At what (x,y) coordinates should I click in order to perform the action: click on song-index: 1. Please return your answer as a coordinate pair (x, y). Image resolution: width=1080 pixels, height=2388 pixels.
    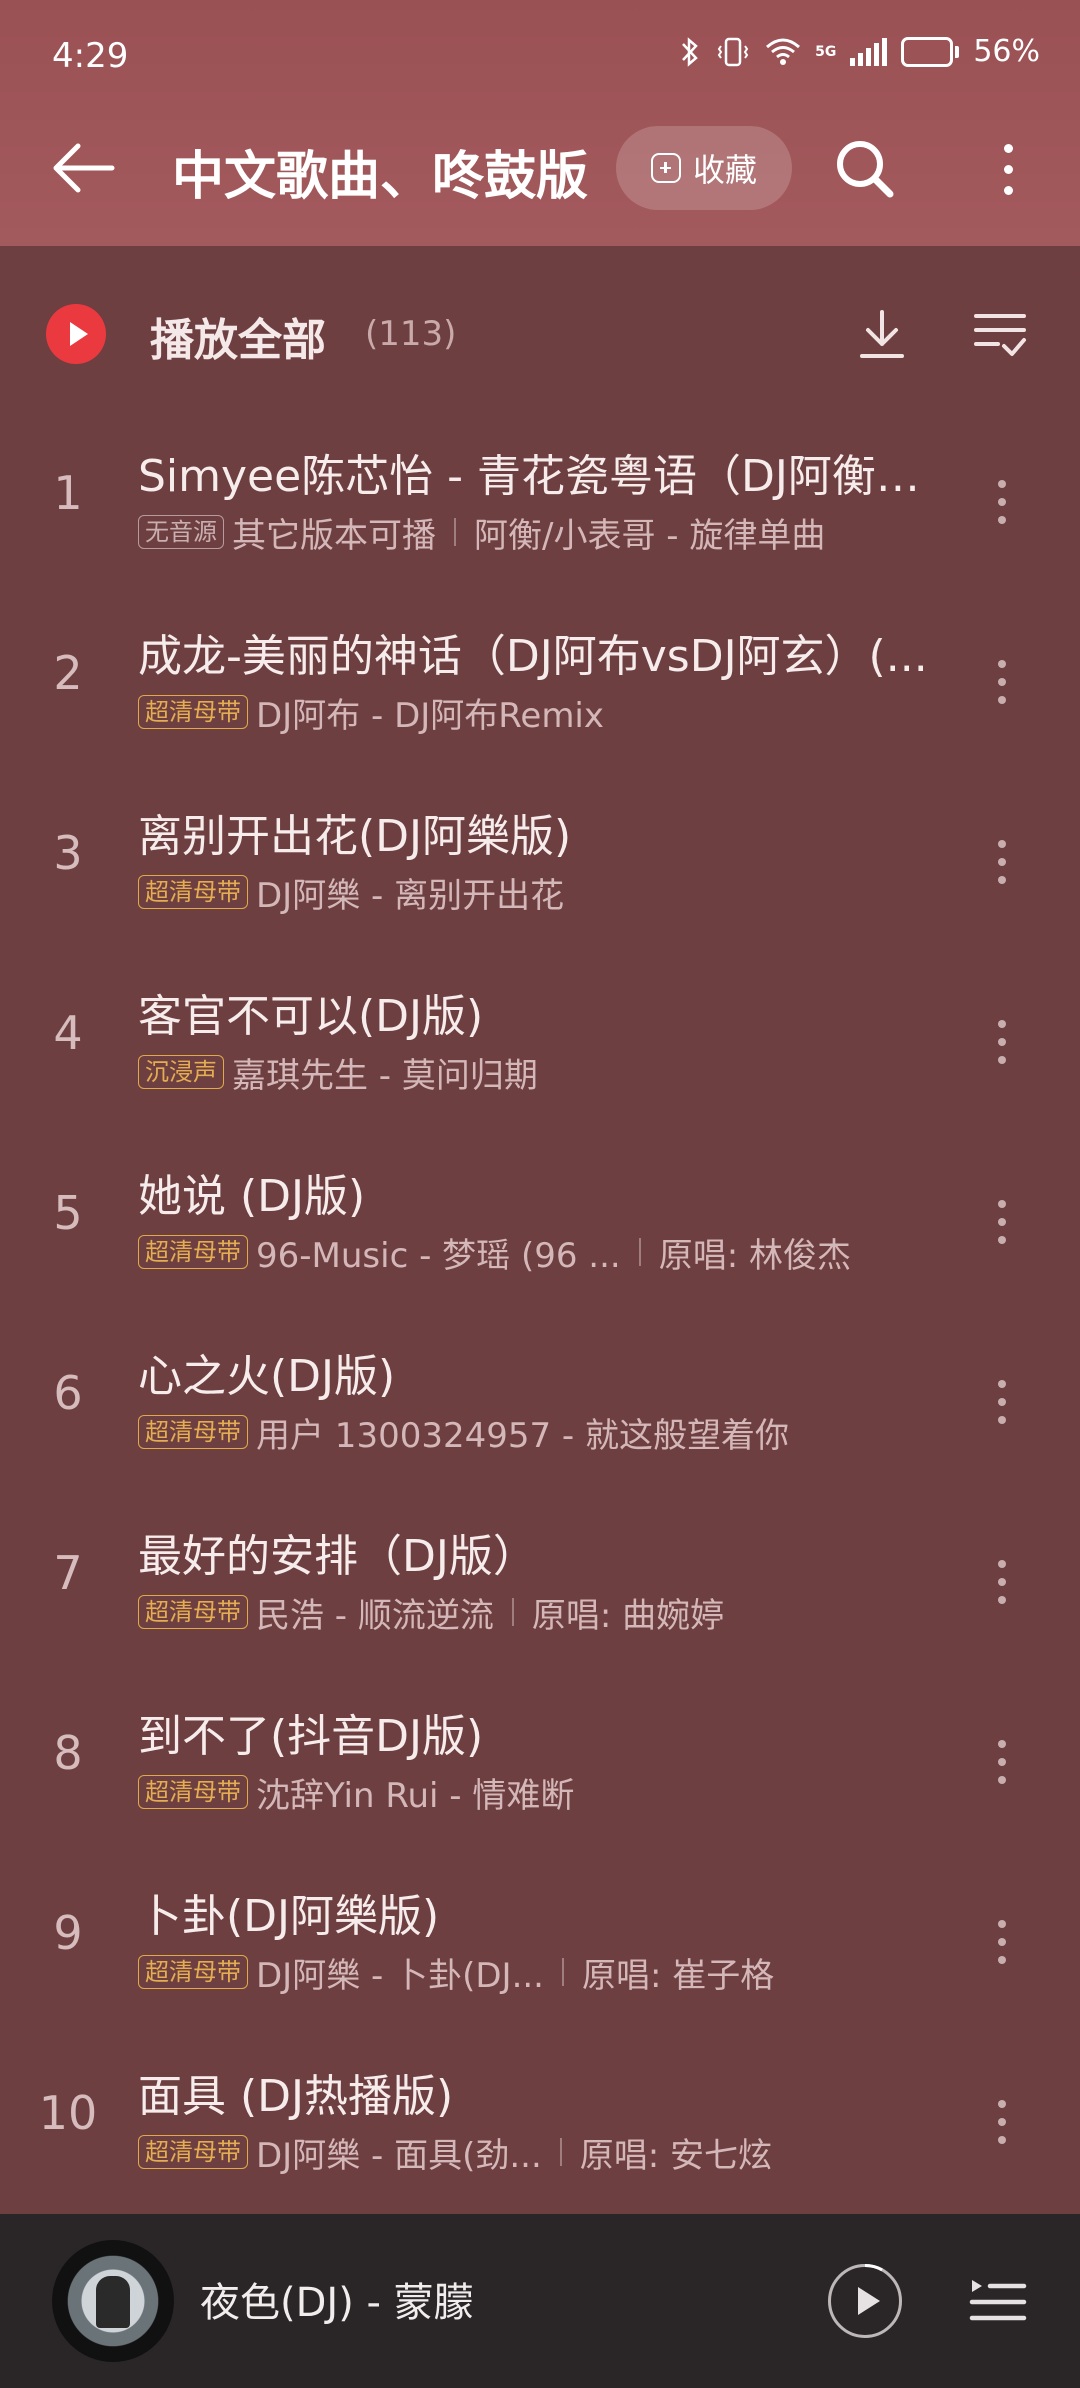
    Looking at the image, I should click on (68, 493).